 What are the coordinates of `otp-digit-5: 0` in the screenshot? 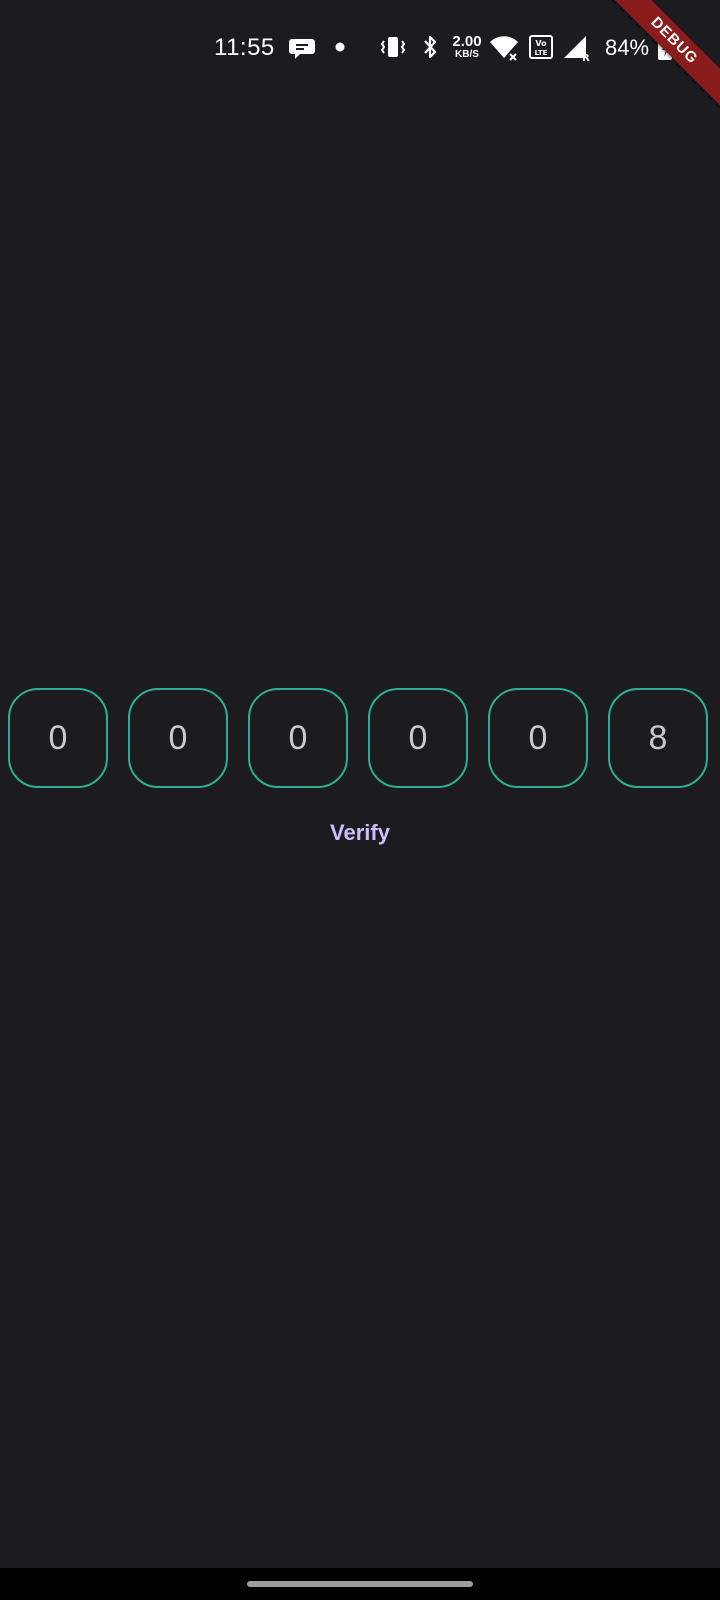 It's located at (538, 738).